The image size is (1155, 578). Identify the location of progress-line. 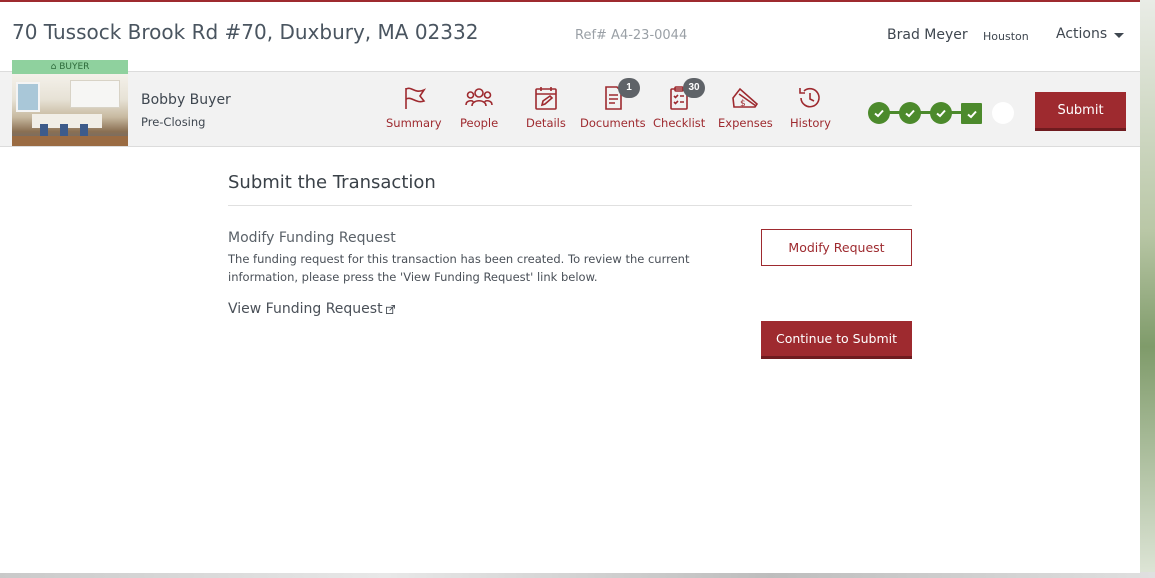
(925, 112).